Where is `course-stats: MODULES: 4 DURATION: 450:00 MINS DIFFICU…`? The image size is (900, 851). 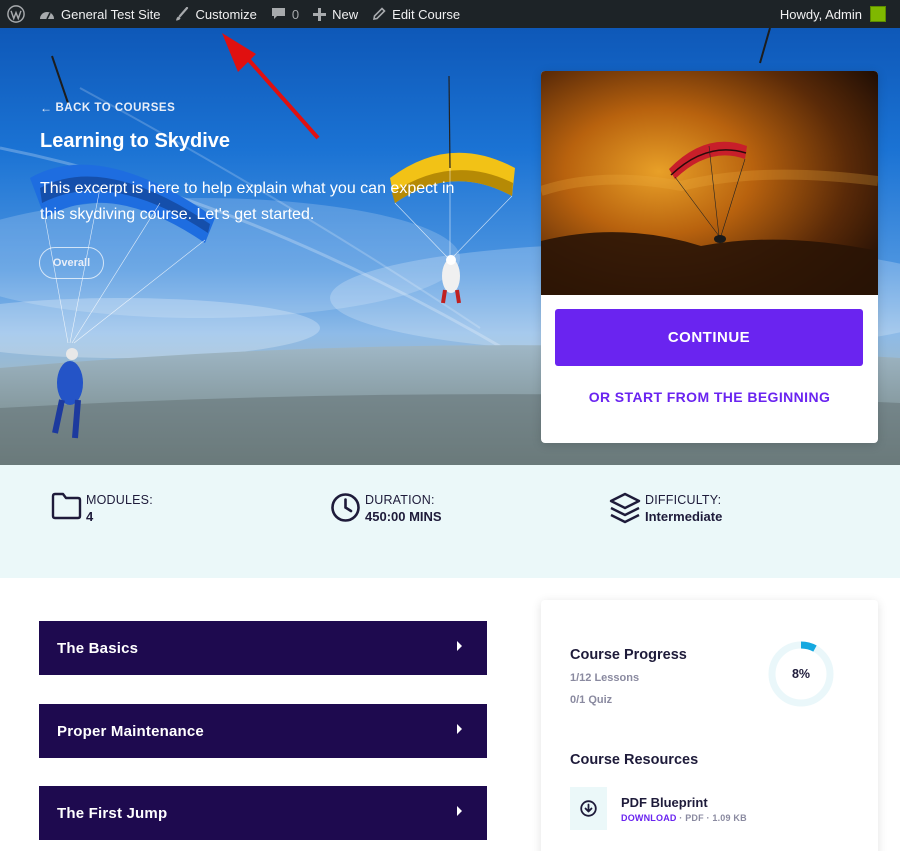
course-stats: MODULES: 4 DURATION: 450:00 MINS DIFFICU… is located at coordinates (450, 521).